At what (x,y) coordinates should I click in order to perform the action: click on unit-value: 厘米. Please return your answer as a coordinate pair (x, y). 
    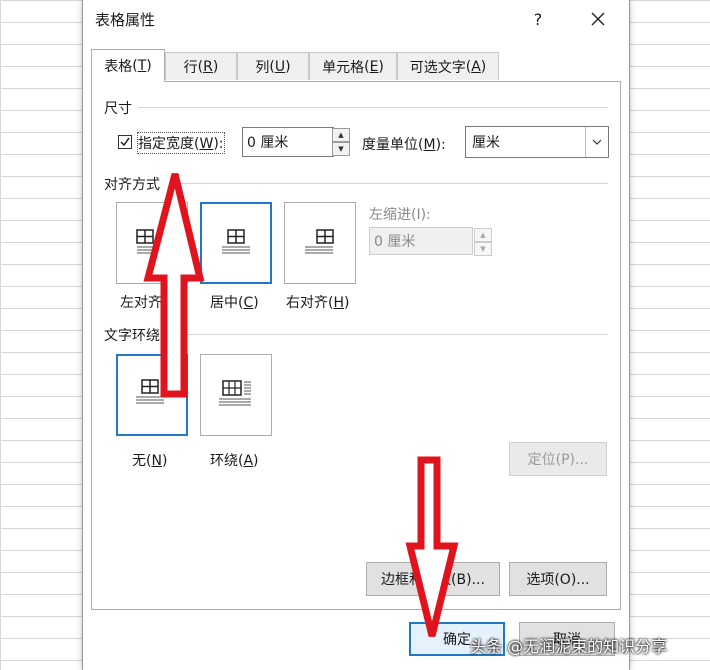
    Looking at the image, I should click on (486, 143).